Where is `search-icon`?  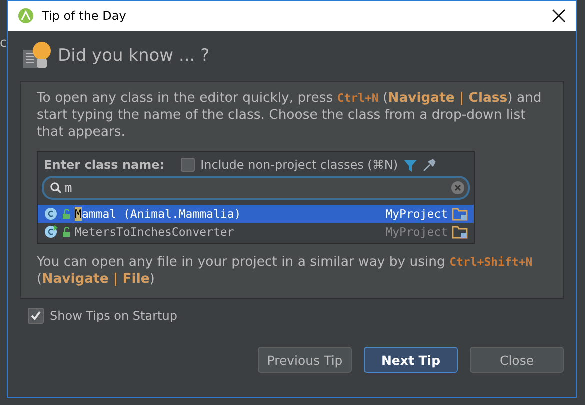 search-icon is located at coordinates (56, 188).